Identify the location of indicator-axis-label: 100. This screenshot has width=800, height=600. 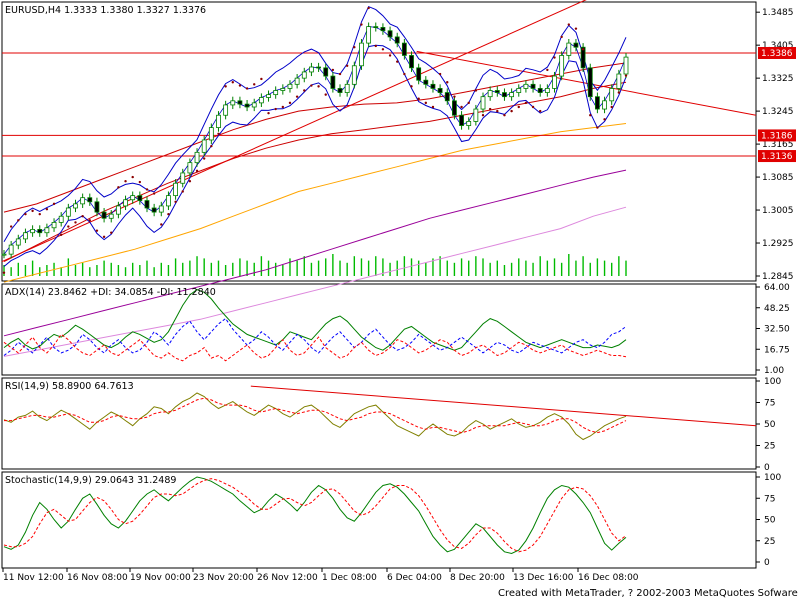
(772, 382).